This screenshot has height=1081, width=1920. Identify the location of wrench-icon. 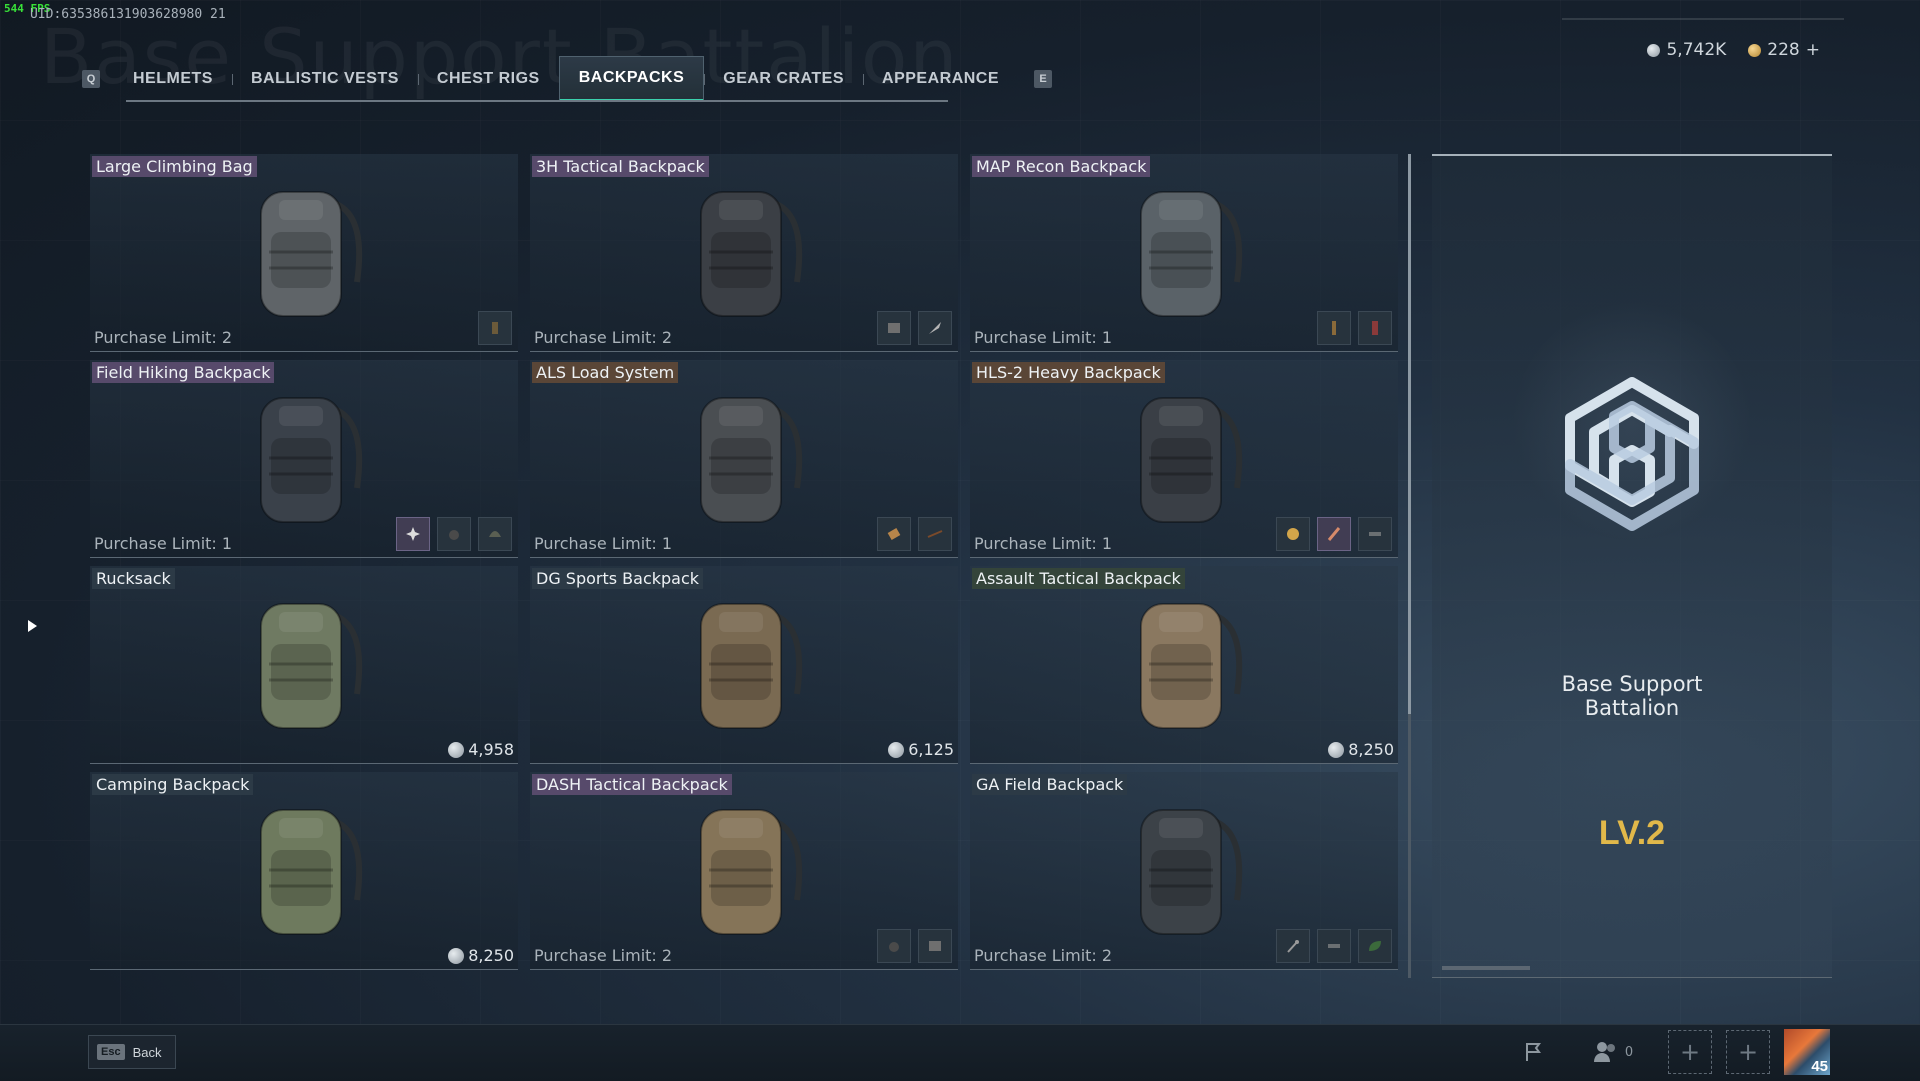
(1293, 946).